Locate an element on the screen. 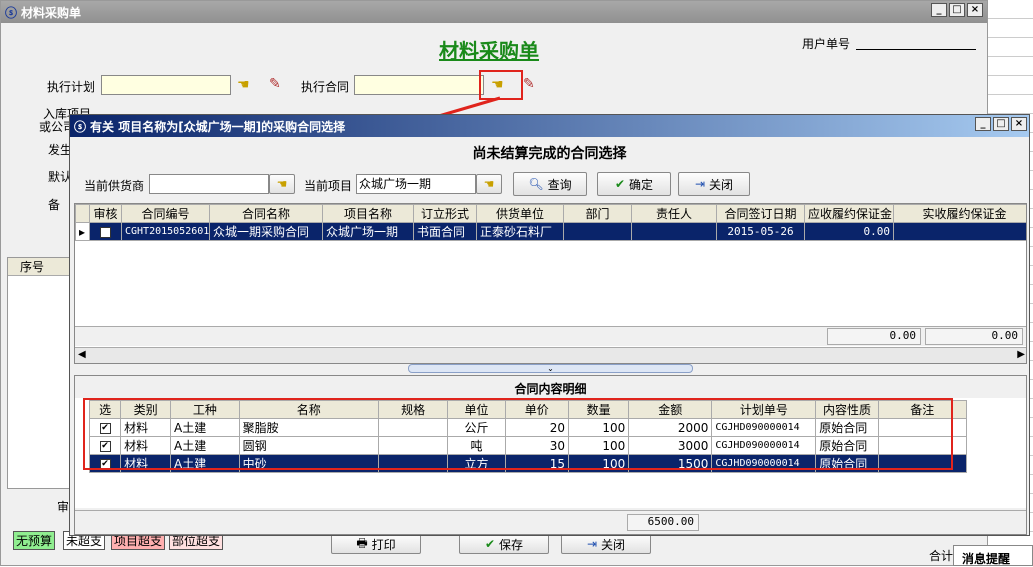 Image resolution: width=1033 pixels, height=567 pixels. dialog-close-x-button: × is located at coordinates (1019, 124).